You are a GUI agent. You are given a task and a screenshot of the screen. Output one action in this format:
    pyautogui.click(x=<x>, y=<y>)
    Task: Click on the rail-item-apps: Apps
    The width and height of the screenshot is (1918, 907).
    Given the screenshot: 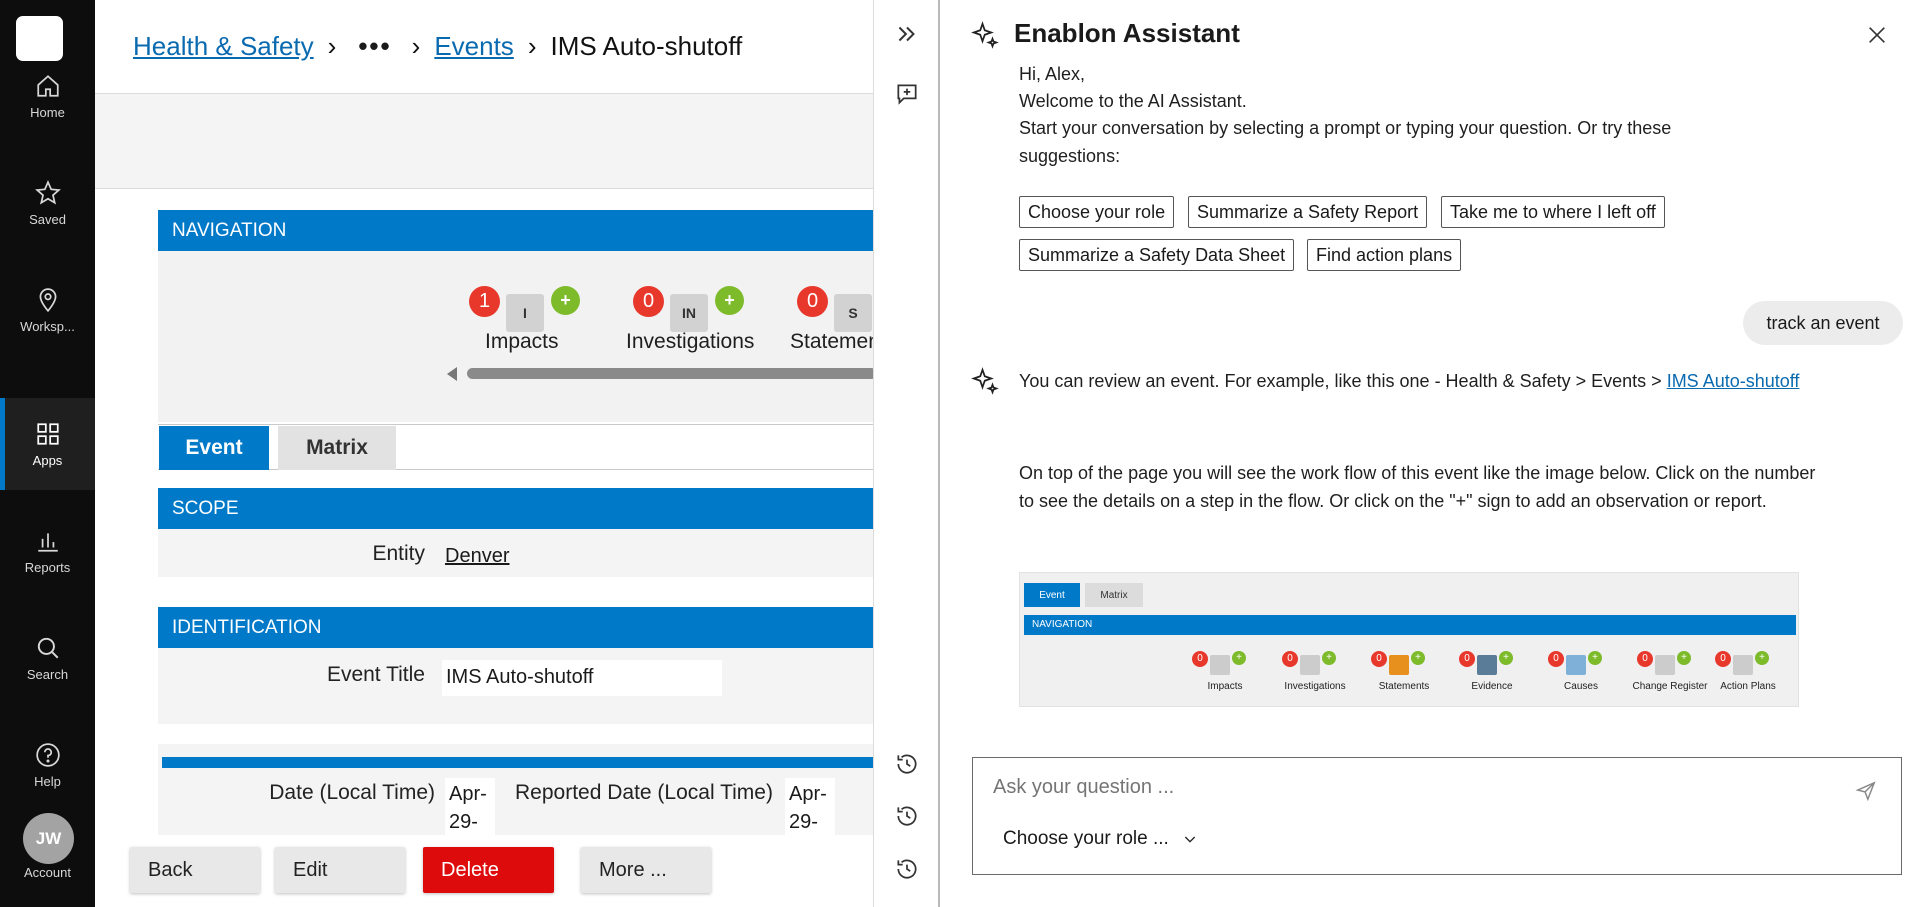 What is the action you would take?
    pyautogui.click(x=47, y=444)
    